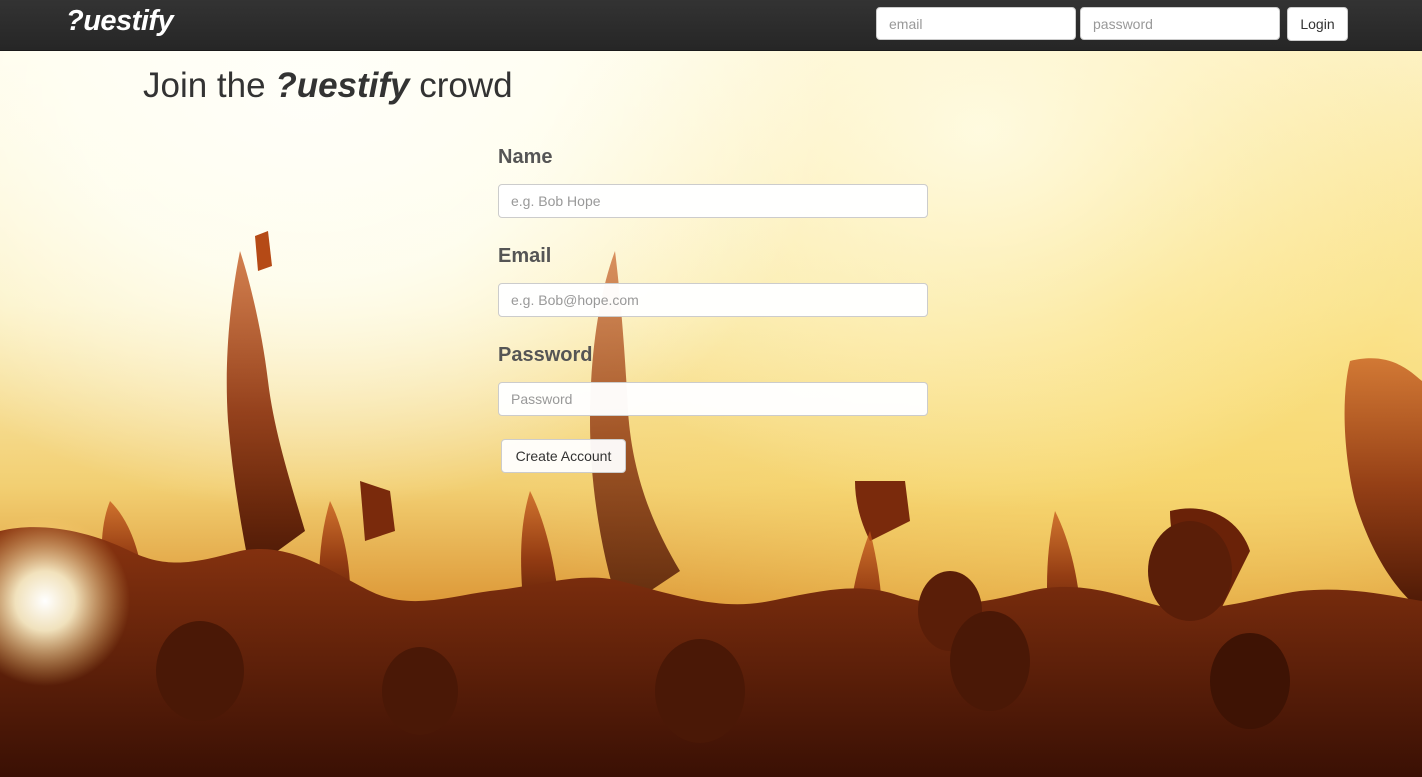 This screenshot has width=1422, height=777. What do you see at coordinates (713, 300) in the screenshot?
I see `email-input` at bounding box center [713, 300].